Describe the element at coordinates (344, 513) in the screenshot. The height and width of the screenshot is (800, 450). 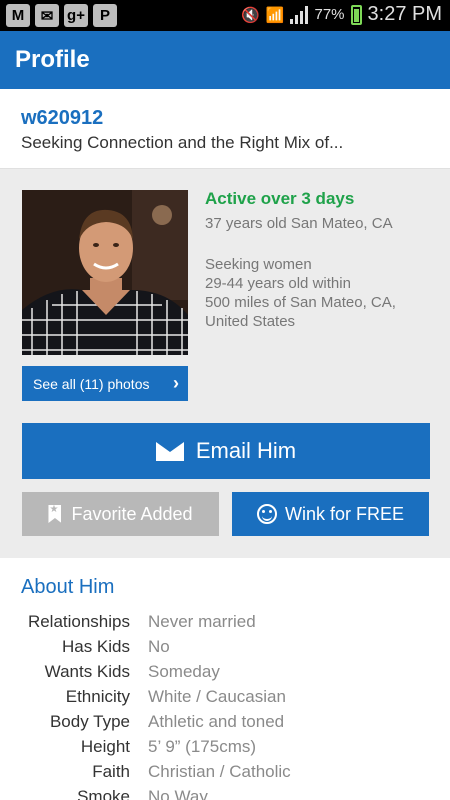
I see `wink-label: Wink for FREE` at that location.